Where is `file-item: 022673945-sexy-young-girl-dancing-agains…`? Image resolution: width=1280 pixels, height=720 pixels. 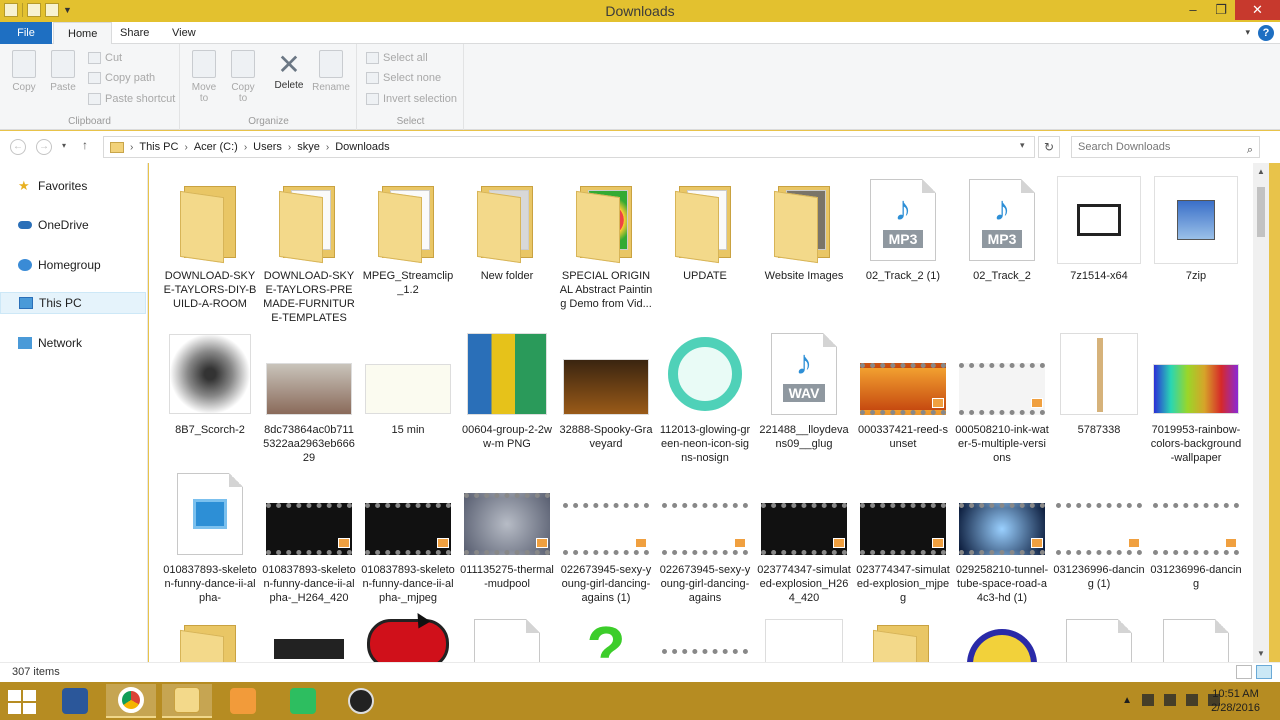
file-item: 022673945-sexy-young-girl-dancing-agains… is located at coordinates (606, 537).